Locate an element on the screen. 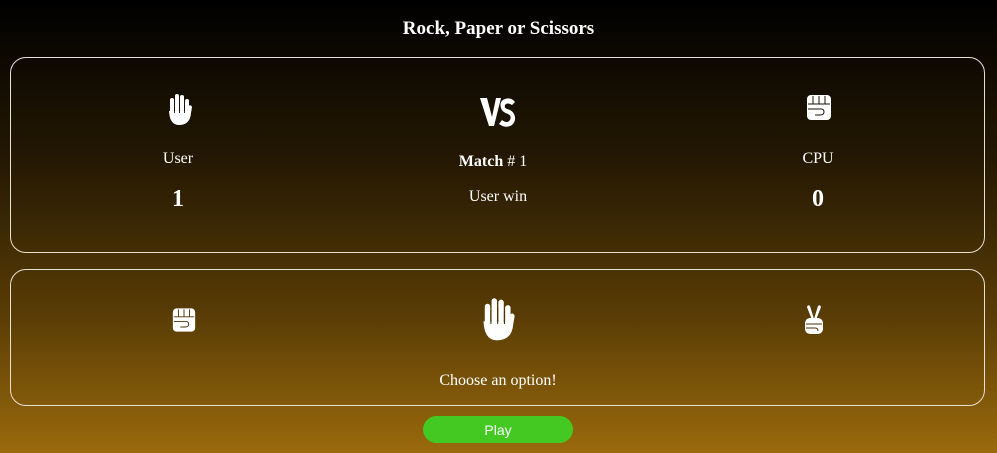  scissors-option-icon is located at coordinates (814, 320).